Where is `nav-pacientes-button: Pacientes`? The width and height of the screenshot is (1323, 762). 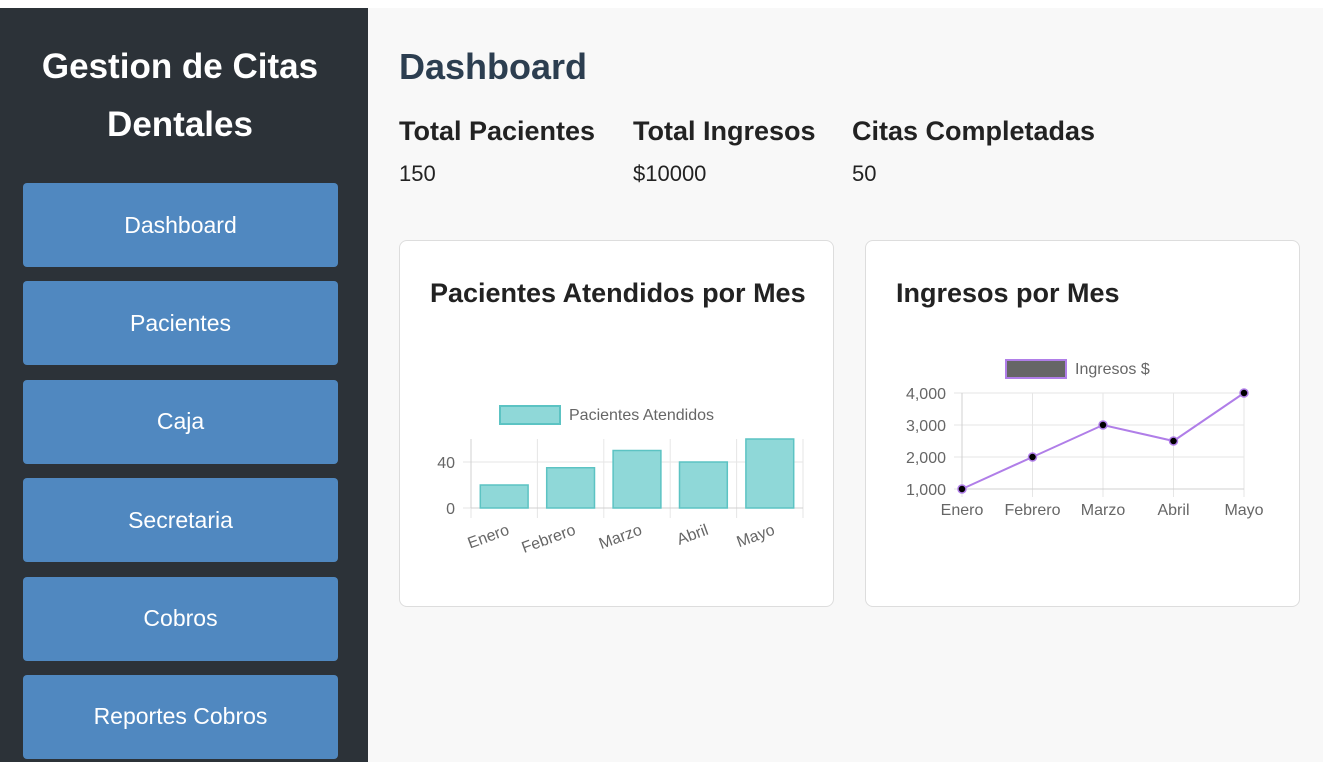 nav-pacientes-button: Pacientes is located at coordinates (180, 323).